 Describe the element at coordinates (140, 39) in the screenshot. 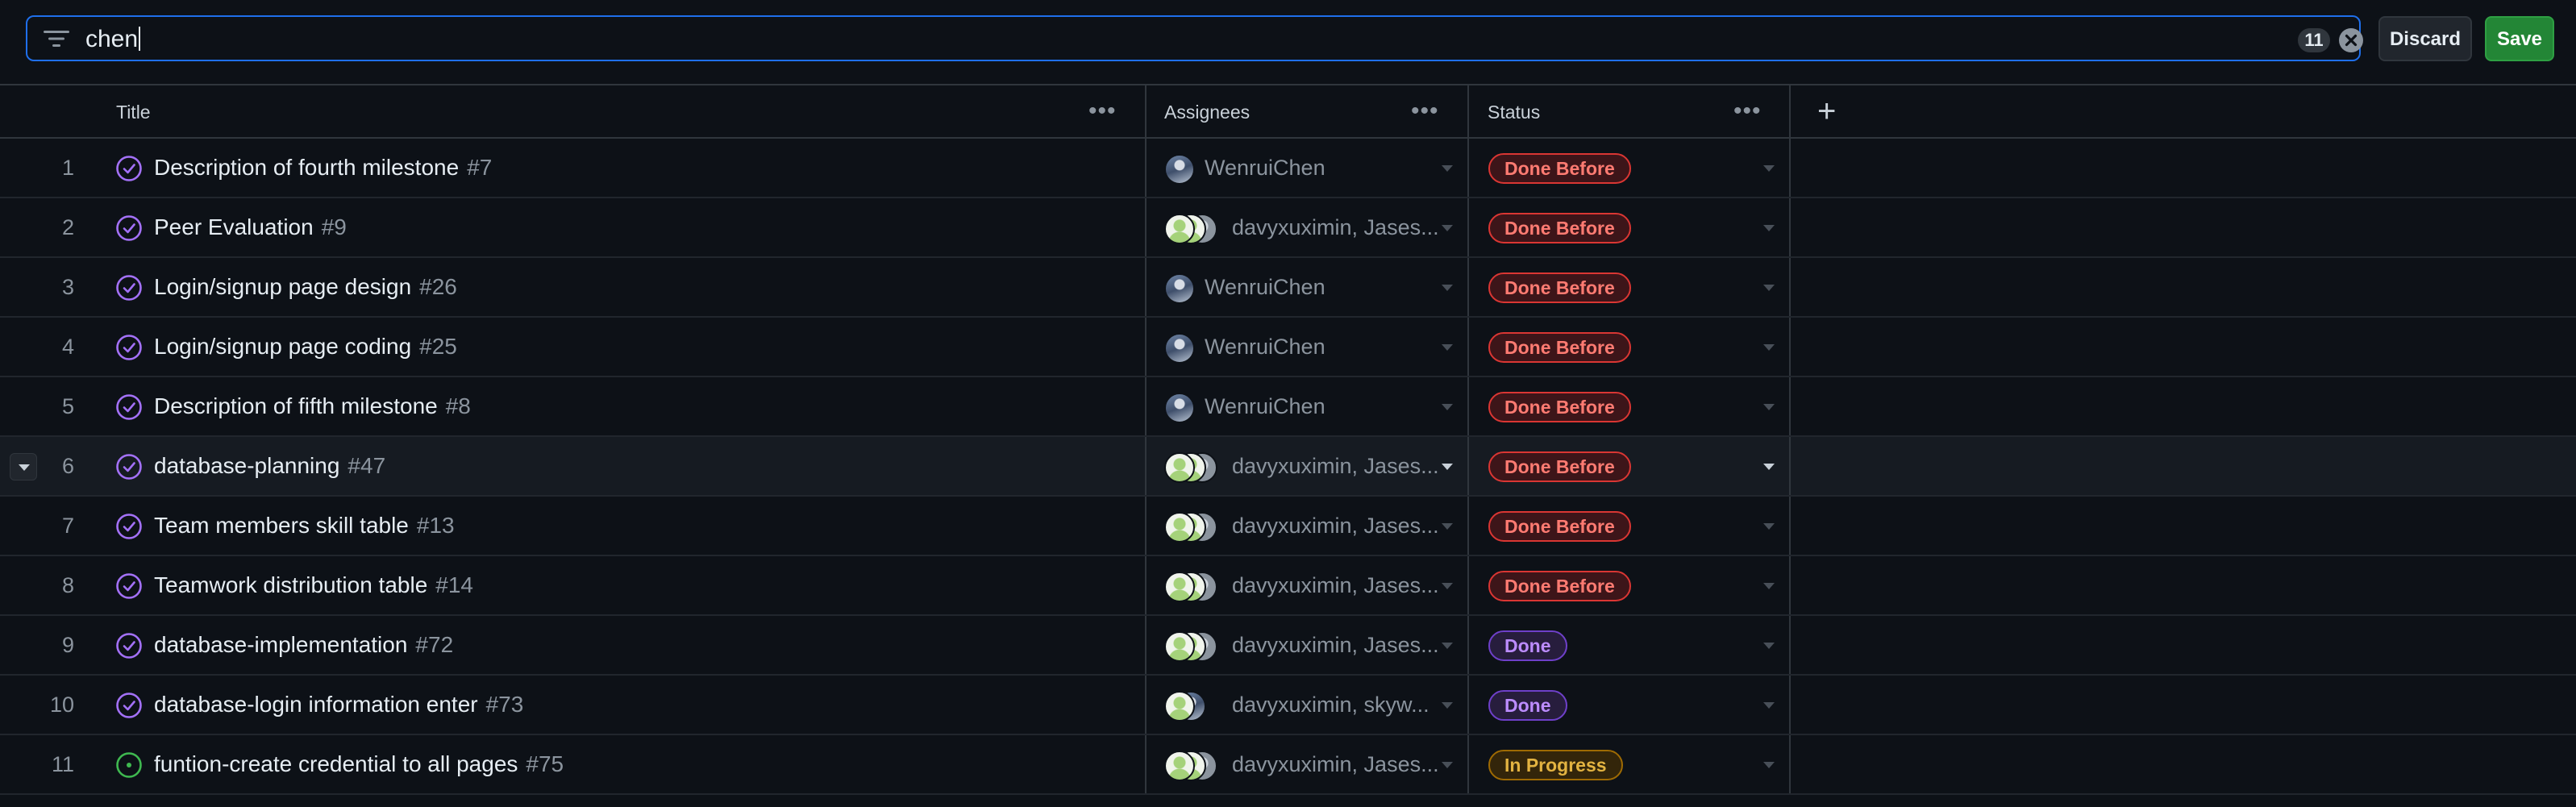

I see `text-caret` at that location.